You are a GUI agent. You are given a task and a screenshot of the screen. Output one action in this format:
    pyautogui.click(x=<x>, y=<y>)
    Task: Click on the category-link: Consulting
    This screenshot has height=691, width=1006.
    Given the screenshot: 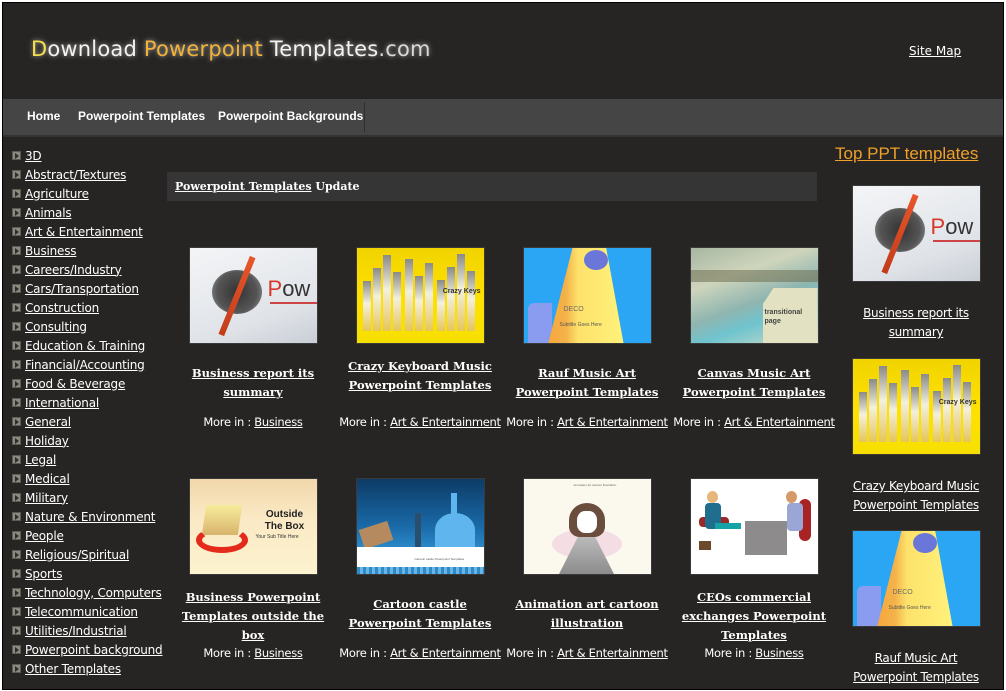 What is the action you would take?
    pyautogui.click(x=56, y=327)
    